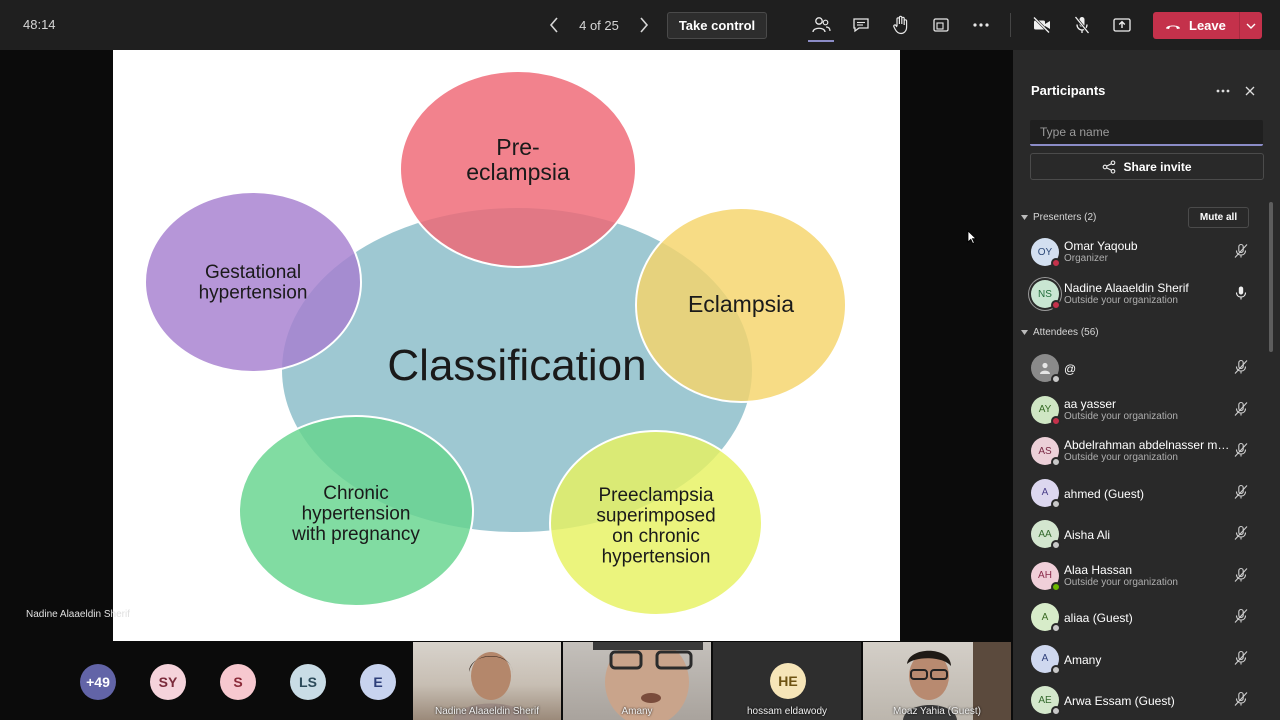 The width and height of the screenshot is (1280, 720). What do you see at coordinates (168, 682) in the screenshot?
I see `participant-chip: SY` at bounding box center [168, 682].